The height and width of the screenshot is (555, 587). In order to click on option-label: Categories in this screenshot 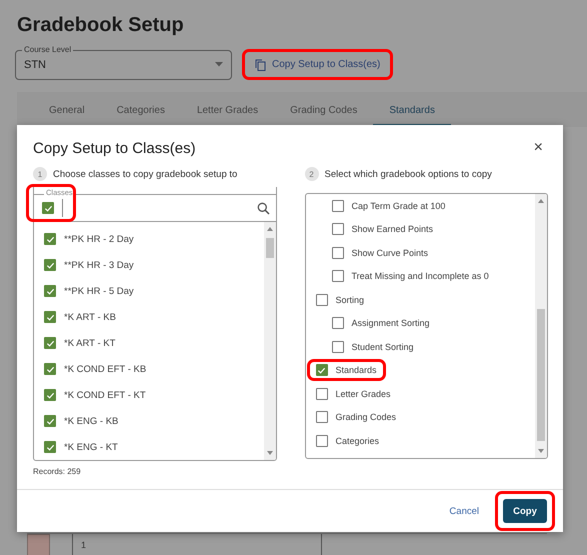, I will do `click(358, 441)`.